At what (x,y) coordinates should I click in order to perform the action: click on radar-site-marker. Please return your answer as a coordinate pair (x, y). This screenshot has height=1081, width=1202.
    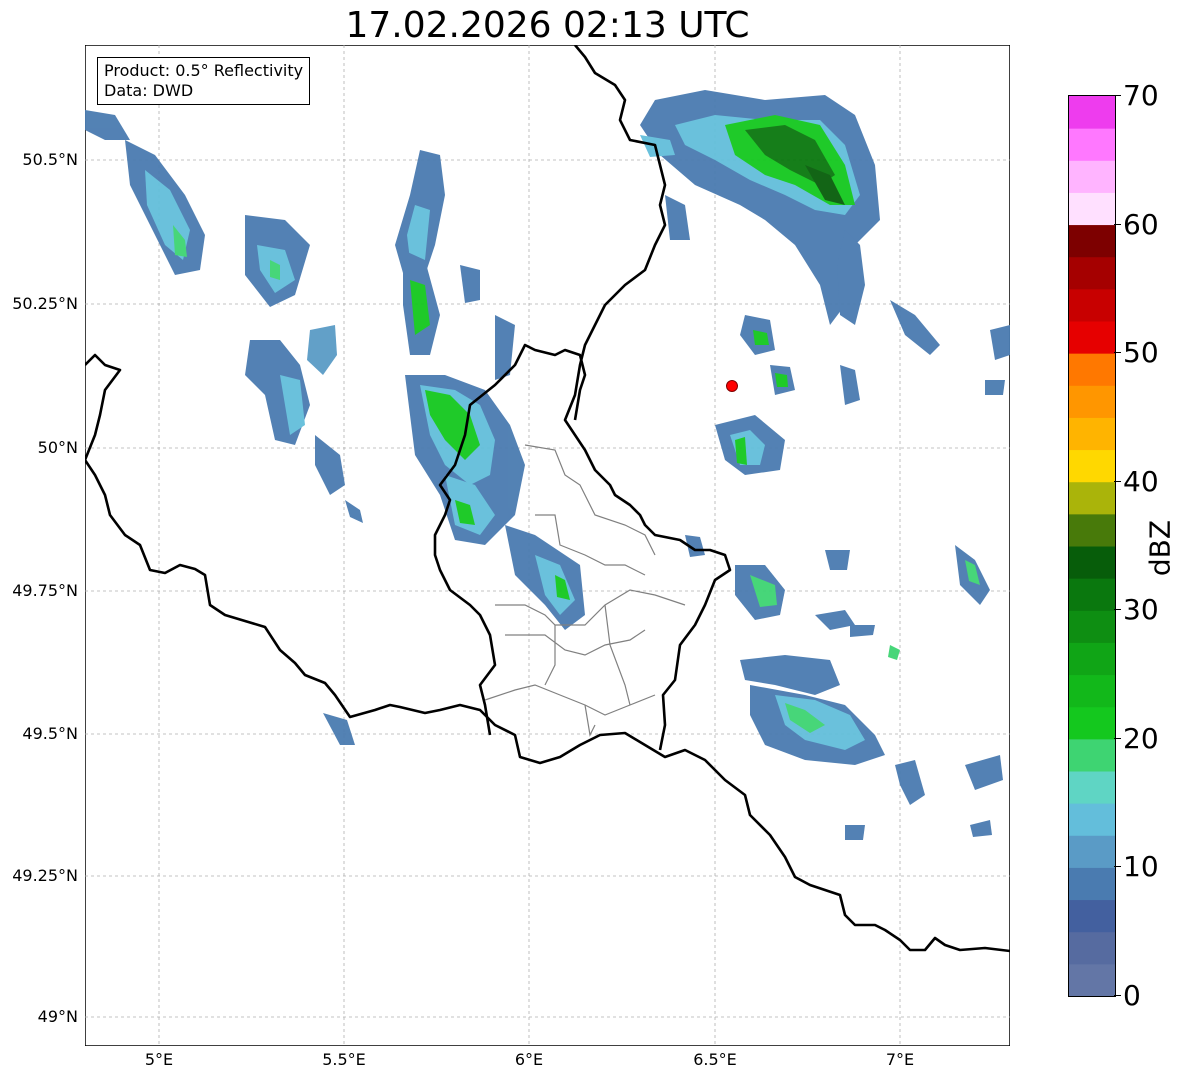
    Looking at the image, I should click on (732, 386).